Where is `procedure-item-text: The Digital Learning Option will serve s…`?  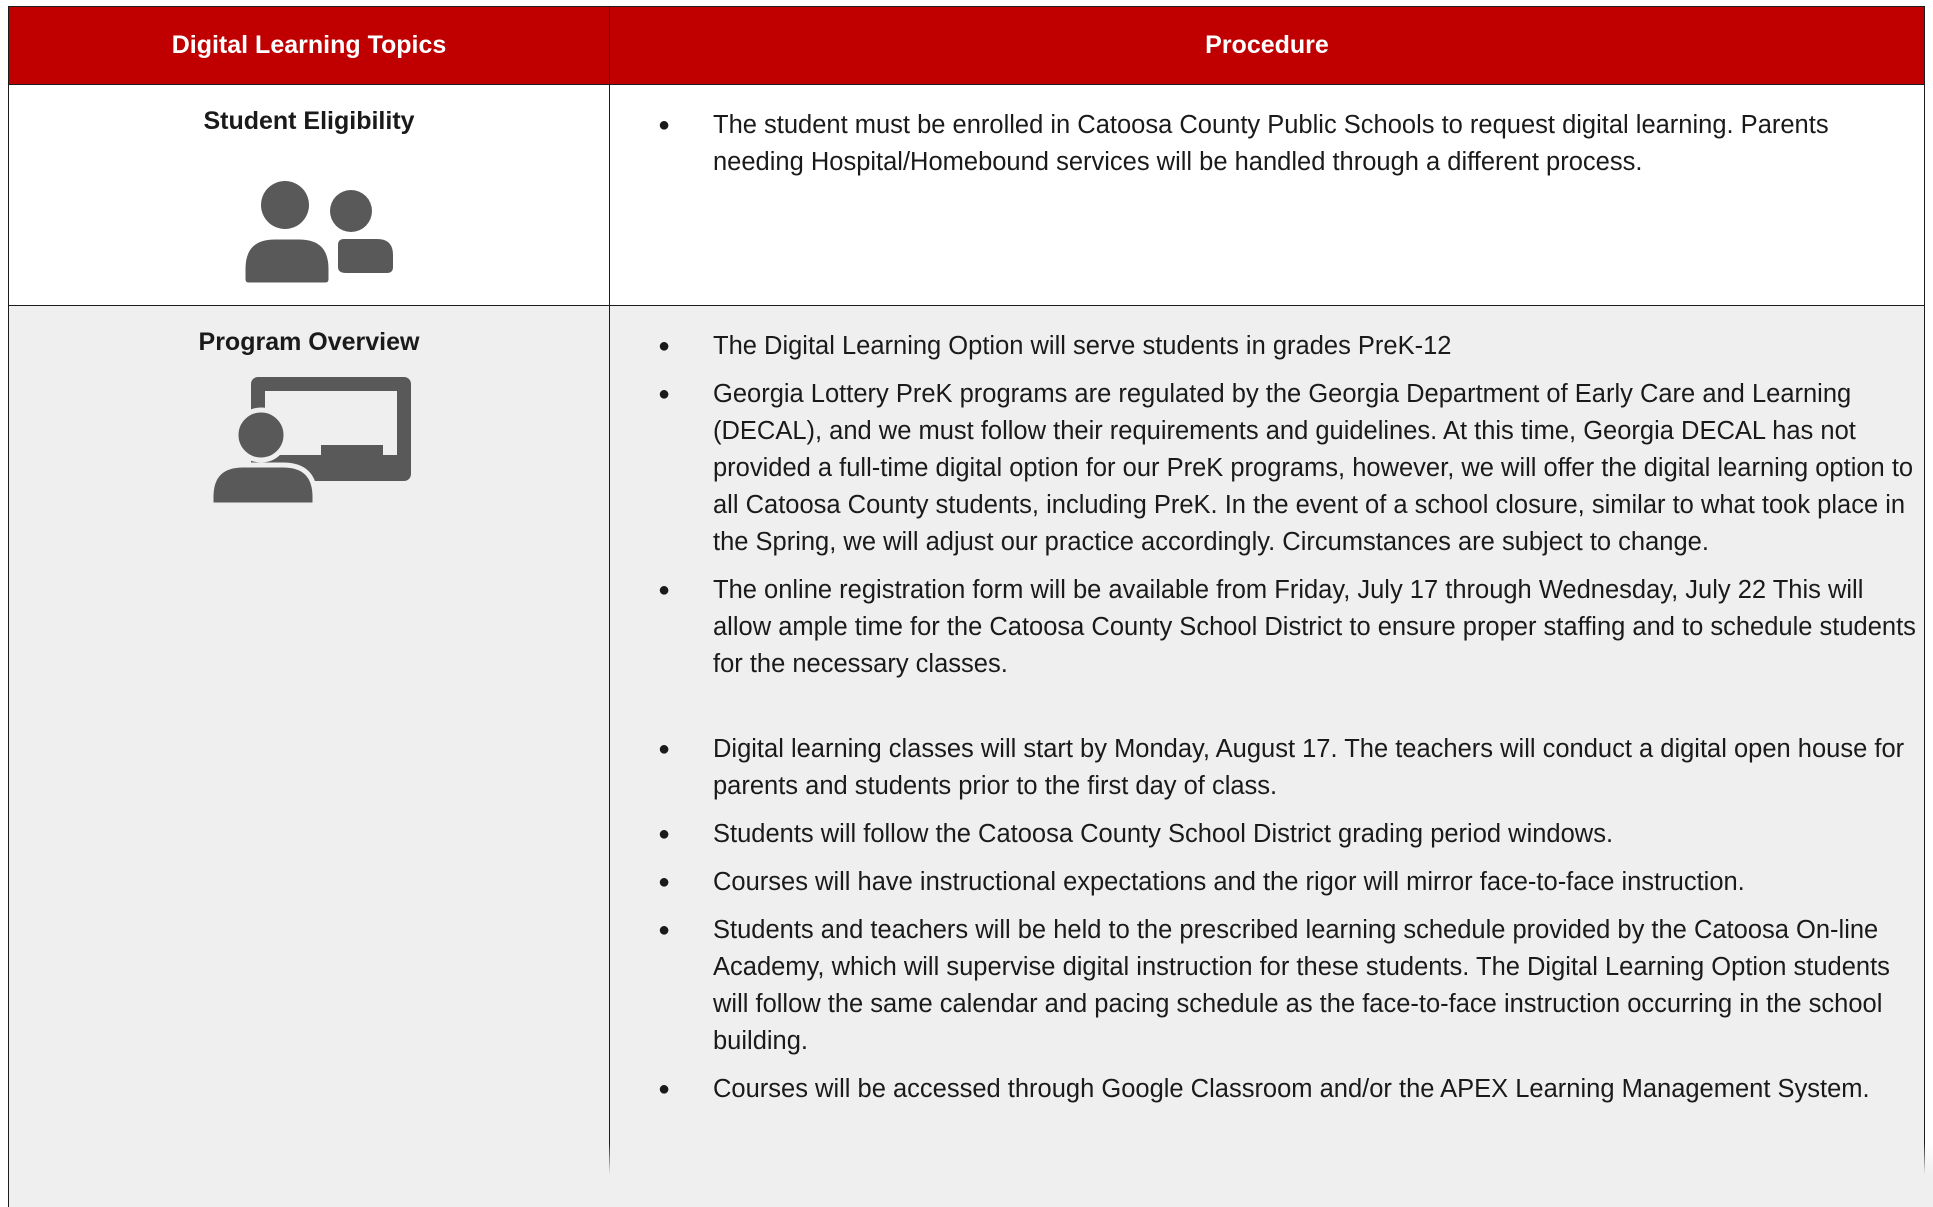
procedure-item-text: The Digital Learning Option will serve s… is located at coordinates (1082, 346).